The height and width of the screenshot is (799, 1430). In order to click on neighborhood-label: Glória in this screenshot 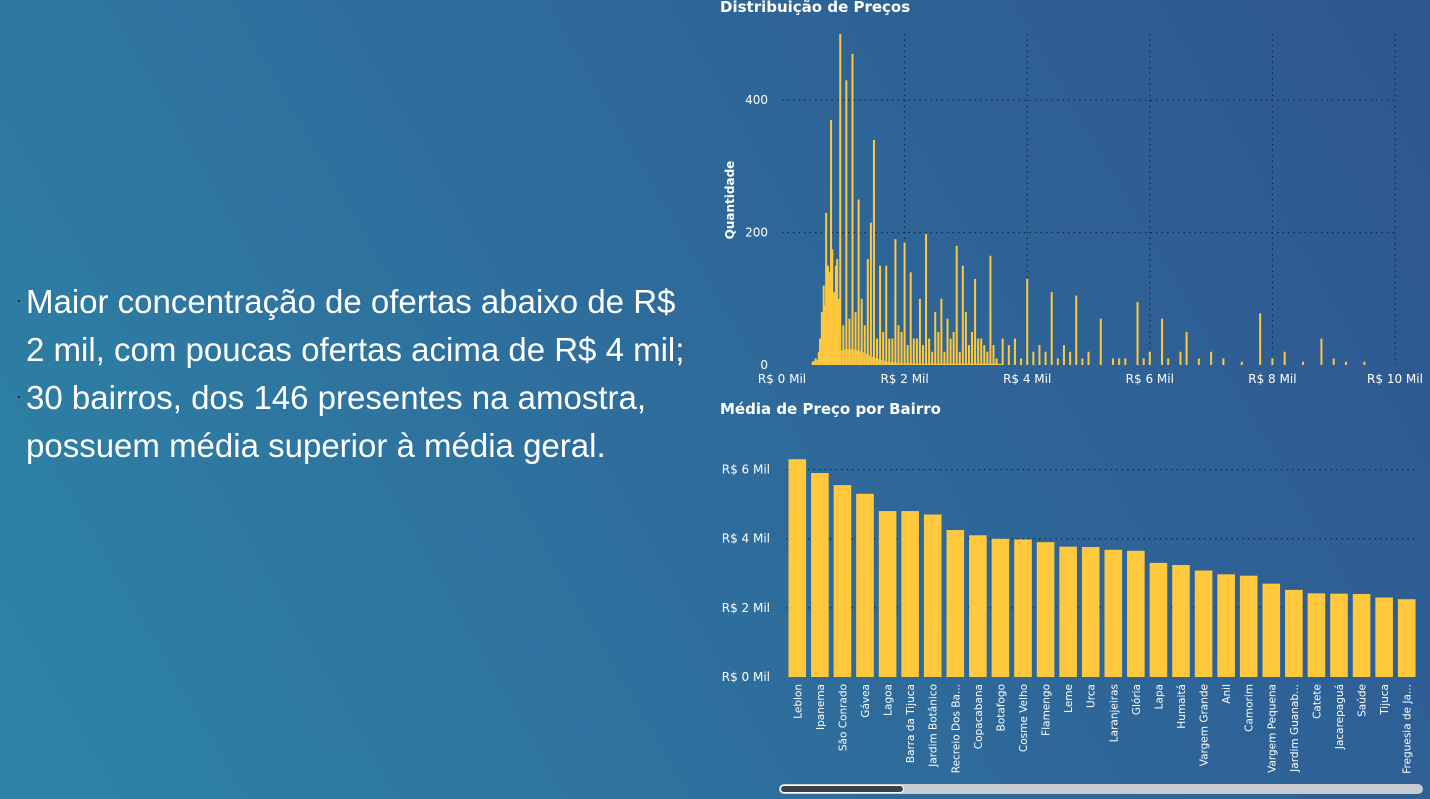, I will do `click(1137, 699)`.